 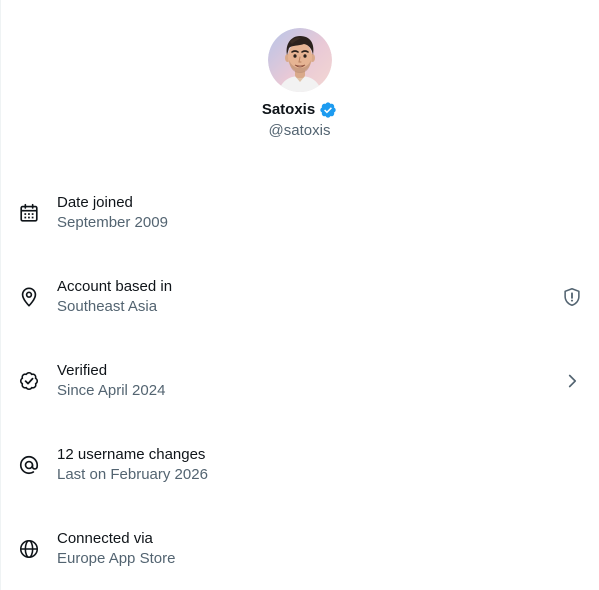 What do you see at coordinates (111, 381) in the screenshot?
I see `info-row-text: Verified Since April 2024` at bounding box center [111, 381].